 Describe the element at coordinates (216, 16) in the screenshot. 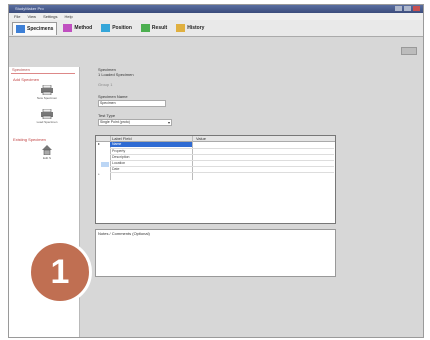

I see `menu-bar: File View Settings Help` at that location.